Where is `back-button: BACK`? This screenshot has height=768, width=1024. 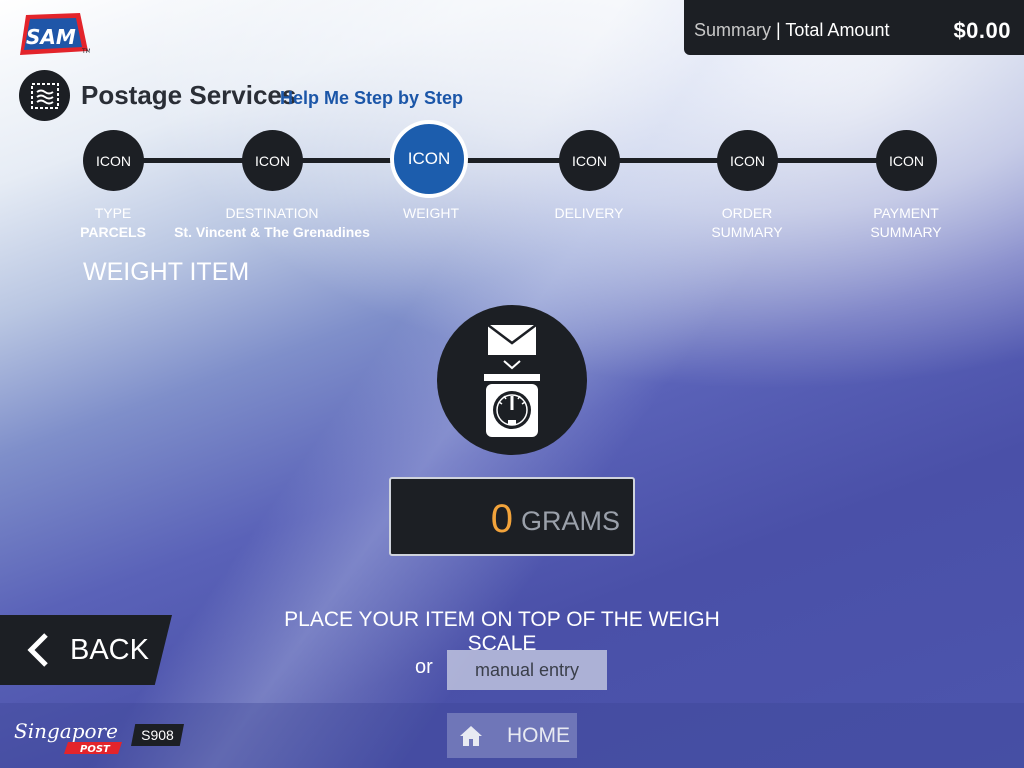 back-button: BACK is located at coordinates (86, 650).